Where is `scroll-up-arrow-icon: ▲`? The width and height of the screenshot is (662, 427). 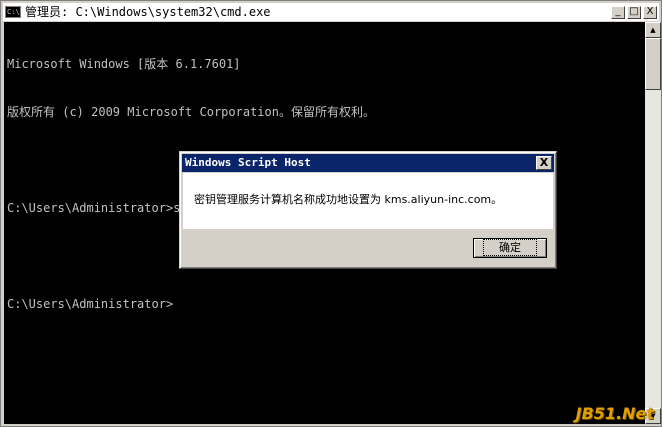 scroll-up-arrow-icon: ▲ is located at coordinates (653, 30).